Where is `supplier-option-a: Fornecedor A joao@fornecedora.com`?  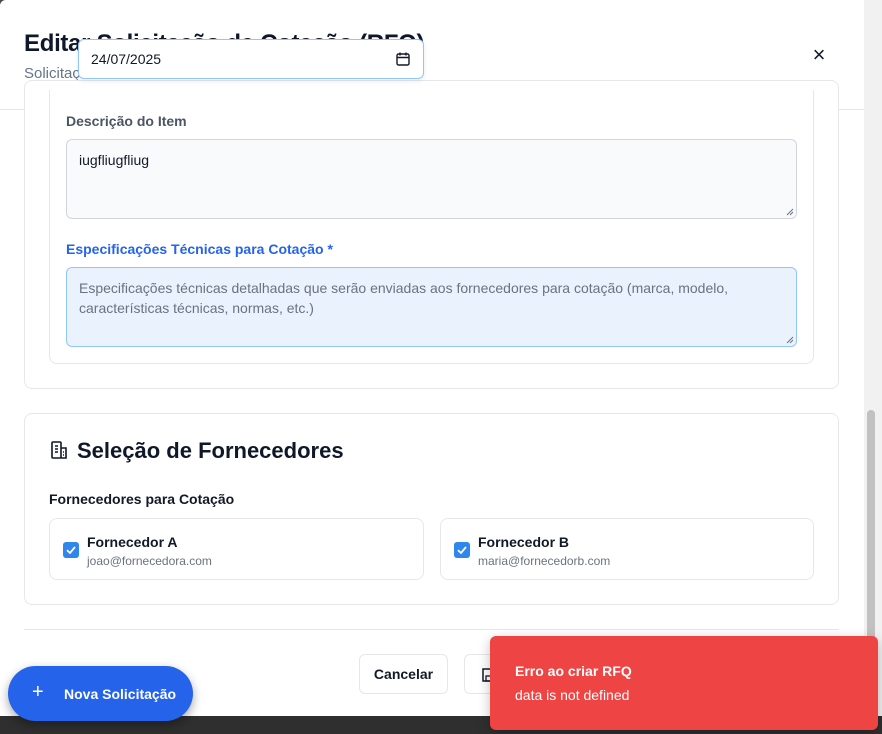 supplier-option-a: Fornecedor A joao@fornecedora.com is located at coordinates (236, 549).